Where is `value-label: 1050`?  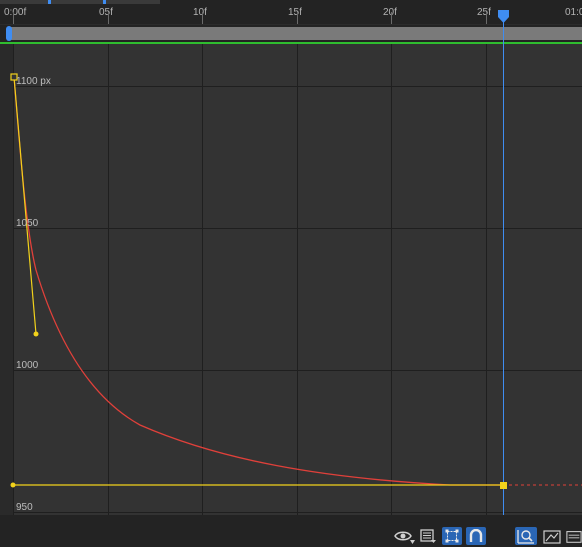 value-label: 1050 is located at coordinates (27, 223).